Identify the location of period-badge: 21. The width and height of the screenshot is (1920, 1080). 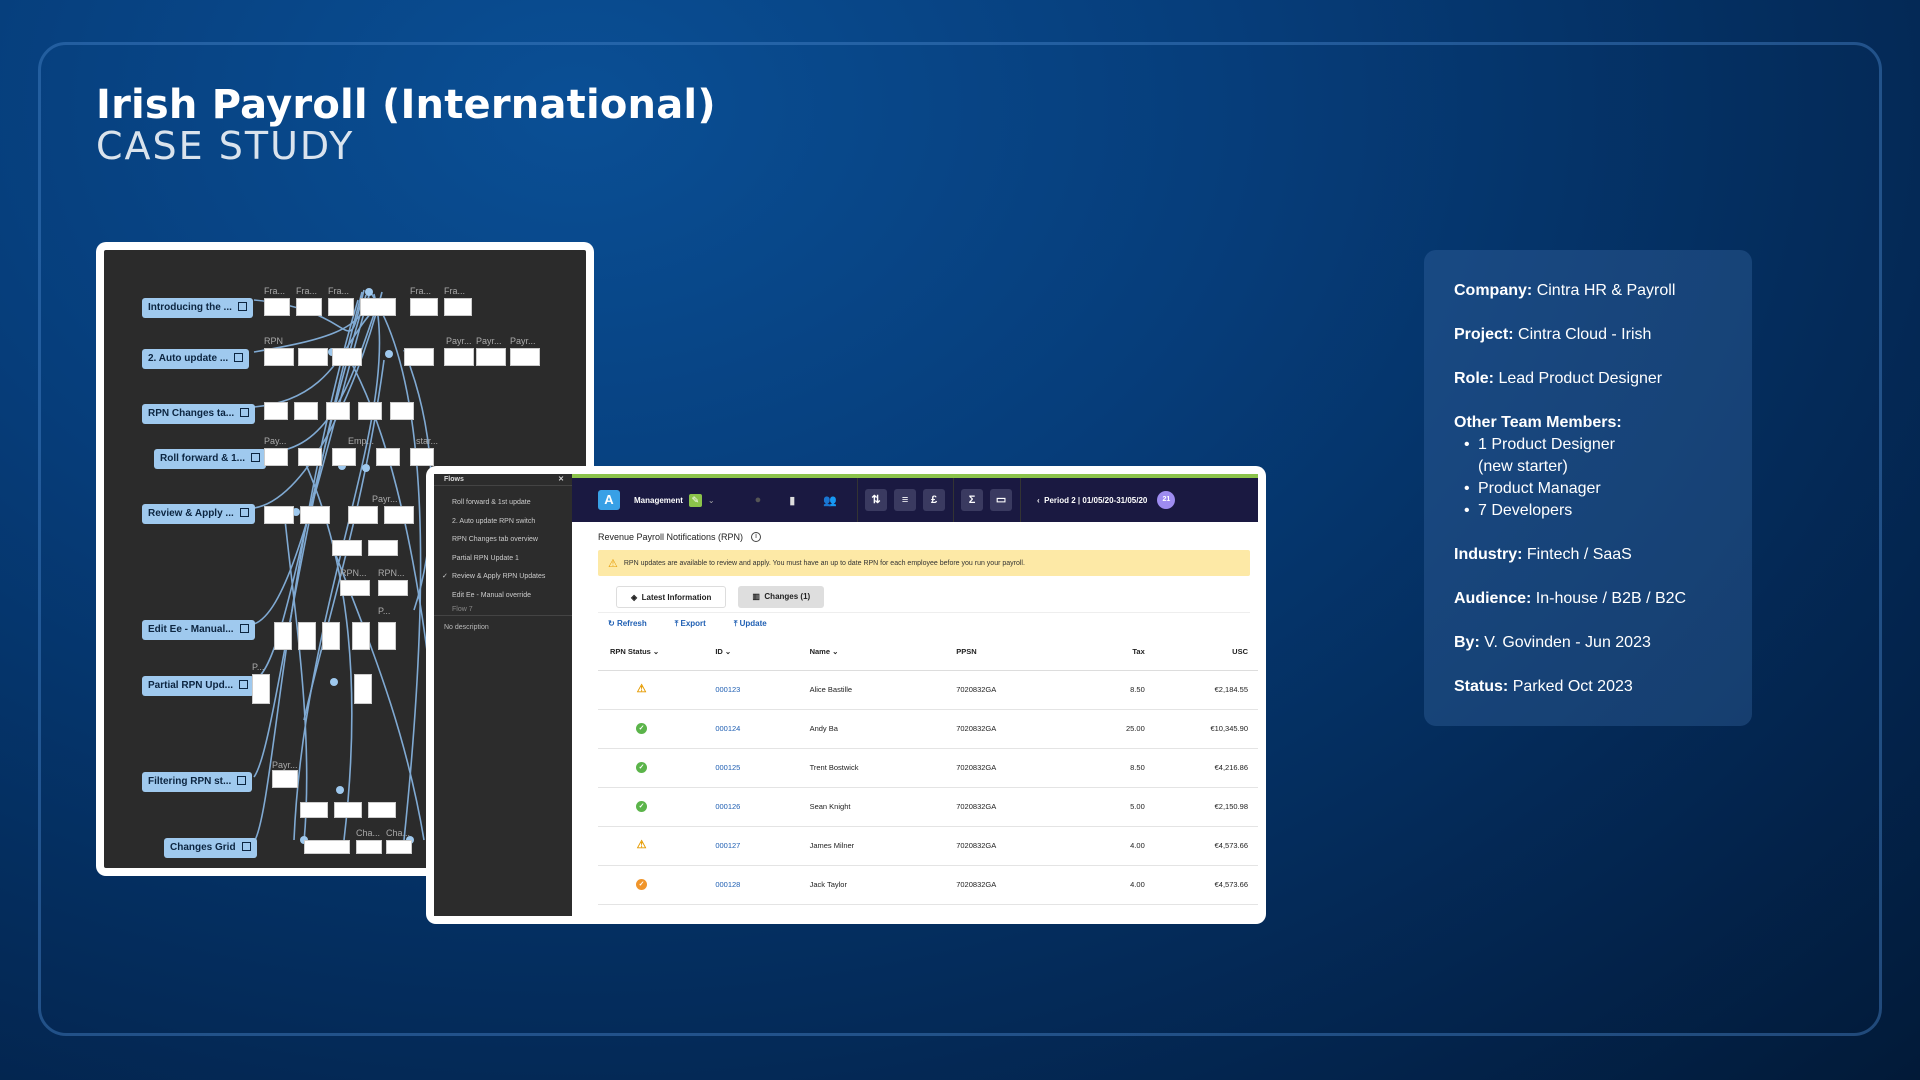
(1166, 500).